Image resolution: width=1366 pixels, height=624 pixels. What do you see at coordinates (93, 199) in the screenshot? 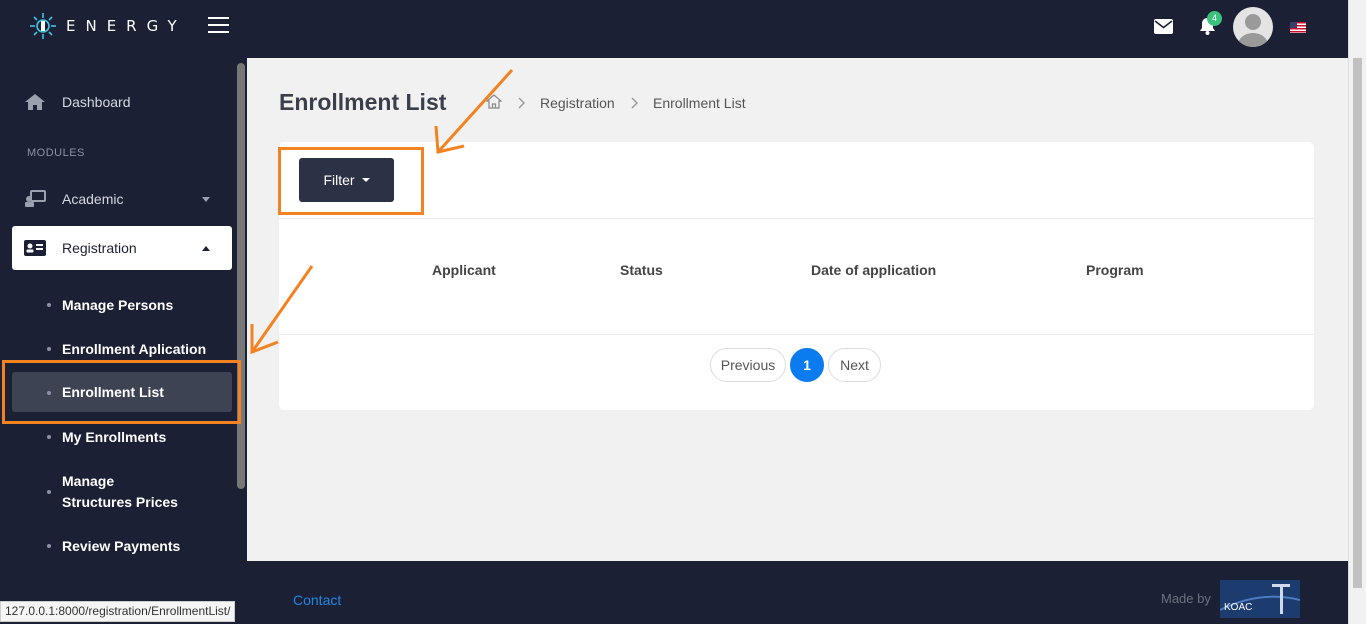
I see `sidebar-item-label: Academic` at bounding box center [93, 199].